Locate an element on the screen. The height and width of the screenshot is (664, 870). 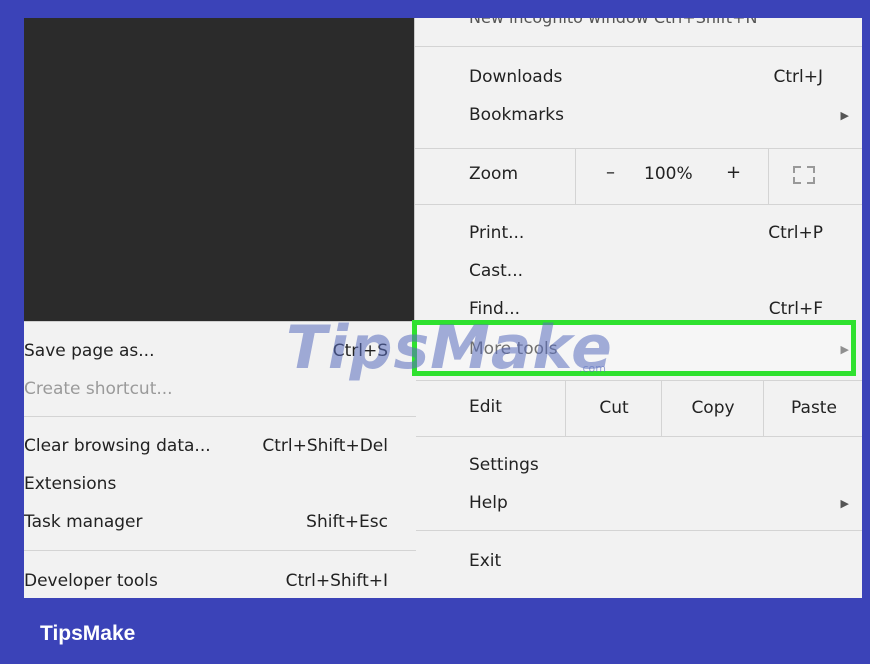
menu-item-settings: Settings is located at coordinates (638, 465).